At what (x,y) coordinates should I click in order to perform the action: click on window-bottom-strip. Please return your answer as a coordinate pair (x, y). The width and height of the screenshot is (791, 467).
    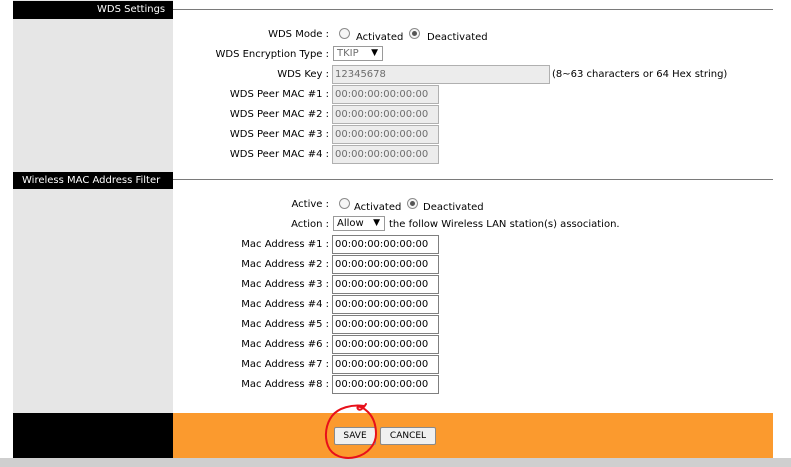
    Looking at the image, I should click on (395, 462).